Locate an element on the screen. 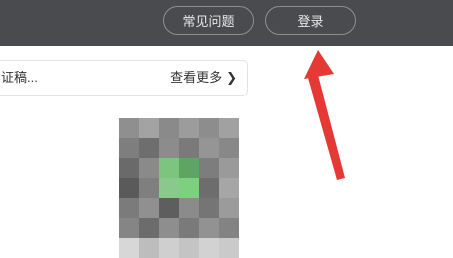  notice-bar: 证稿... 查看更多 ❯ is located at coordinates (124, 78).